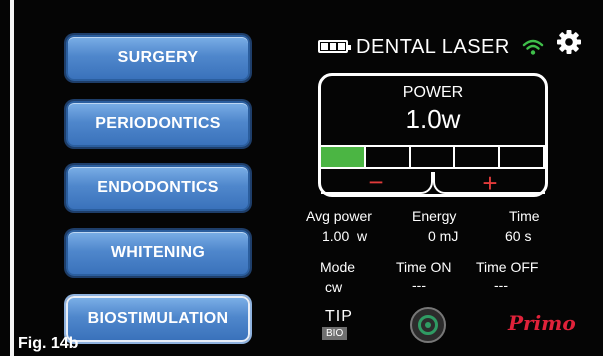 Image resolution: width=603 pixels, height=356 pixels. I want to click on device-title: DENTAL LASER, so click(433, 47).